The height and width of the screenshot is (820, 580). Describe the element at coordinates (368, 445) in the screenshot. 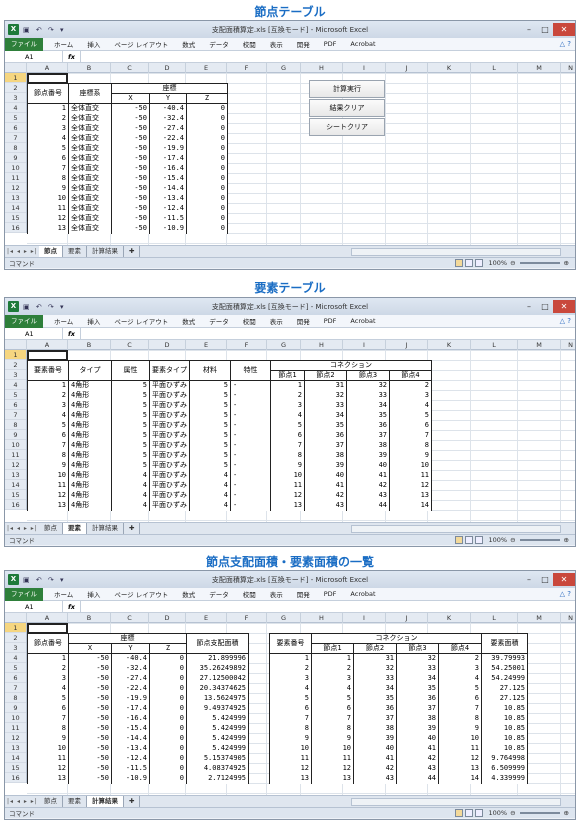

I see `node-3: 38` at that location.